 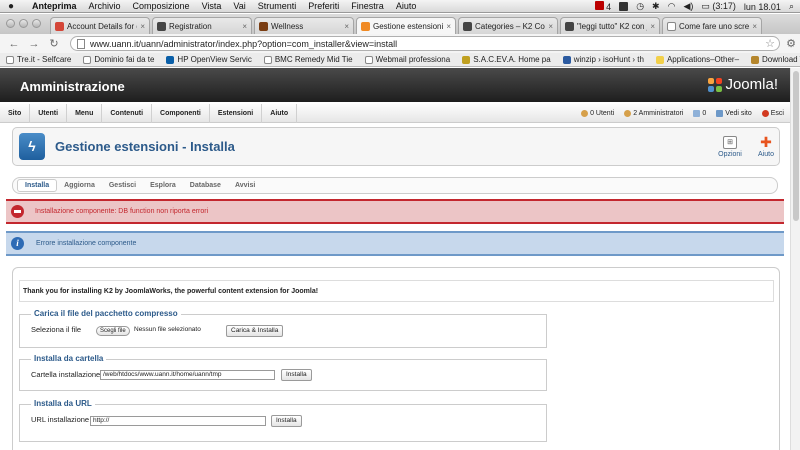 What do you see at coordinates (209, 59) in the screenshot?
I see `bookmark-item: HP OpenView Servic` at bounding box center [209, 59].